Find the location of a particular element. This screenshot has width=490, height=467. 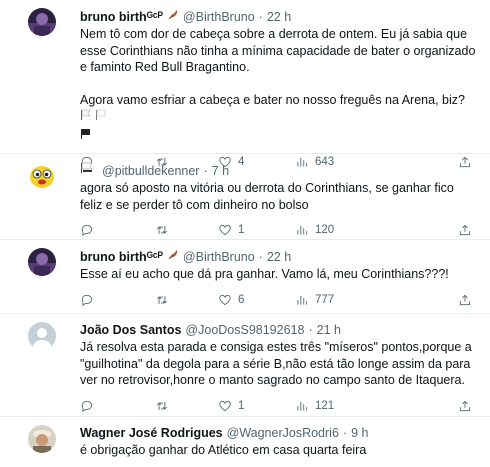

display-name-flag-icon is located at coordinates (87, 170).